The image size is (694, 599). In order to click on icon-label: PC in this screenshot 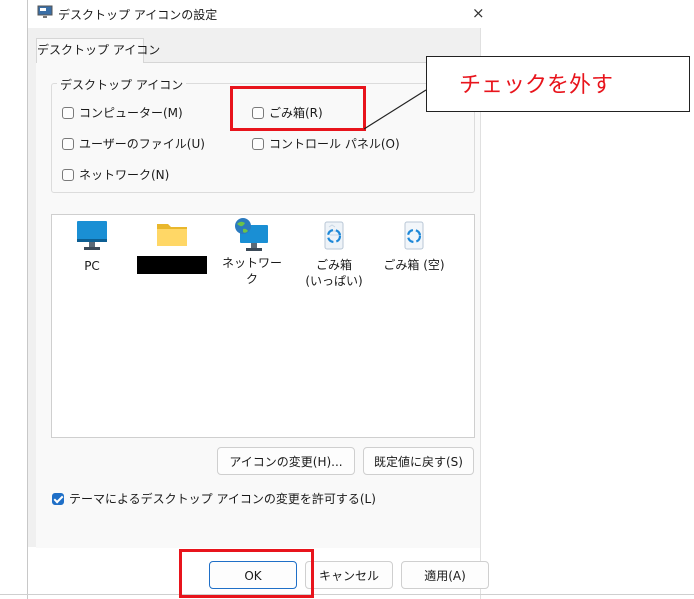, I will do `click(92, 266)`.